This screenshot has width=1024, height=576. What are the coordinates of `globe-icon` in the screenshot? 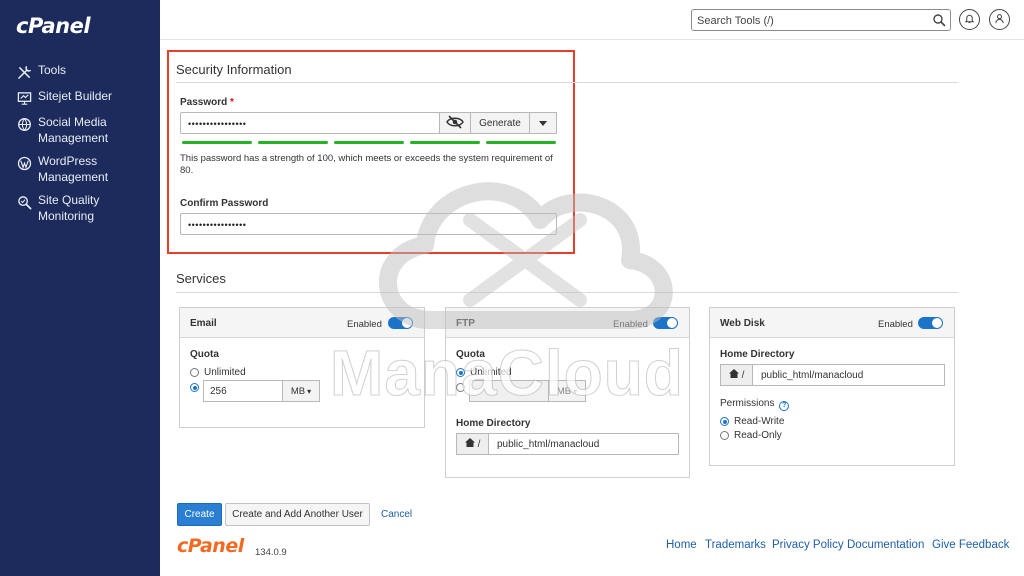 It's located at (24, 124).